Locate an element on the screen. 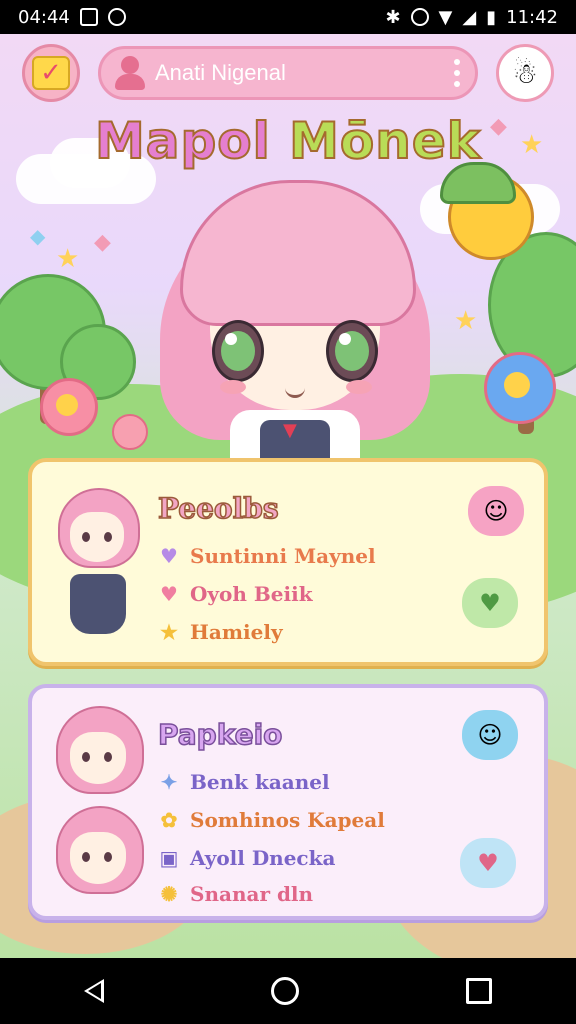 This screenshot has width=576, height=1024. system-nav-bar is located at coordinates (288, 991).